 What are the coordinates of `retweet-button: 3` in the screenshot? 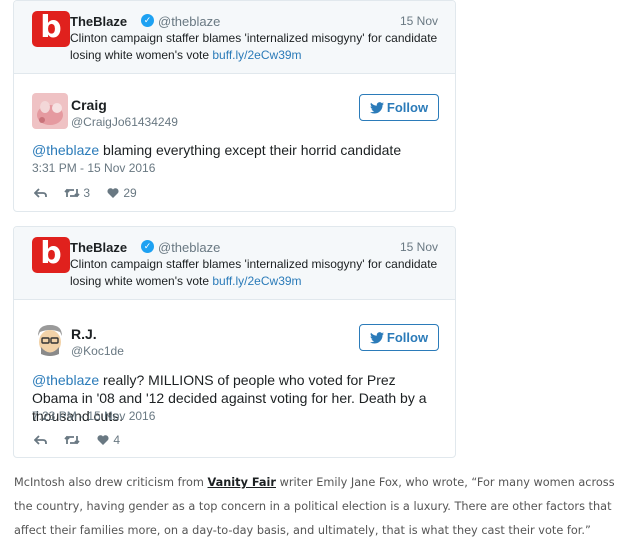 It's located at (77, 193).